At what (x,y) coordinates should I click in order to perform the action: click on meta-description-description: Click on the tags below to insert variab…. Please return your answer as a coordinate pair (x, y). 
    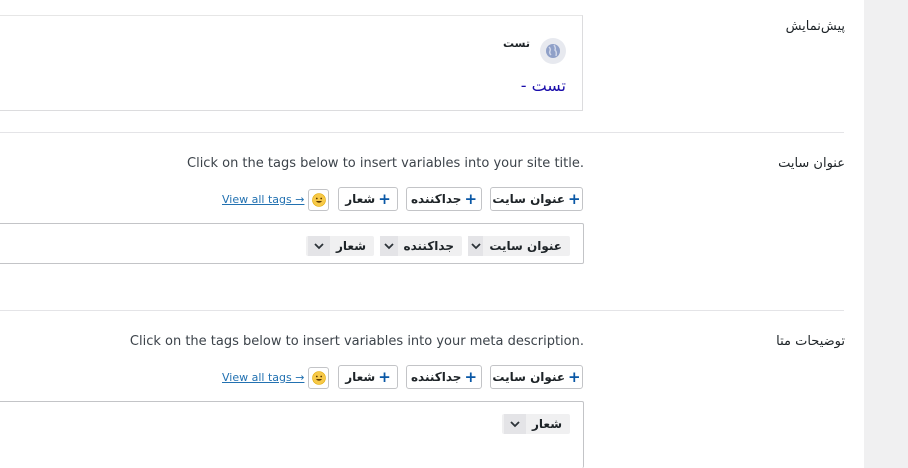
    Looking at the image, I should click on (356, 341).